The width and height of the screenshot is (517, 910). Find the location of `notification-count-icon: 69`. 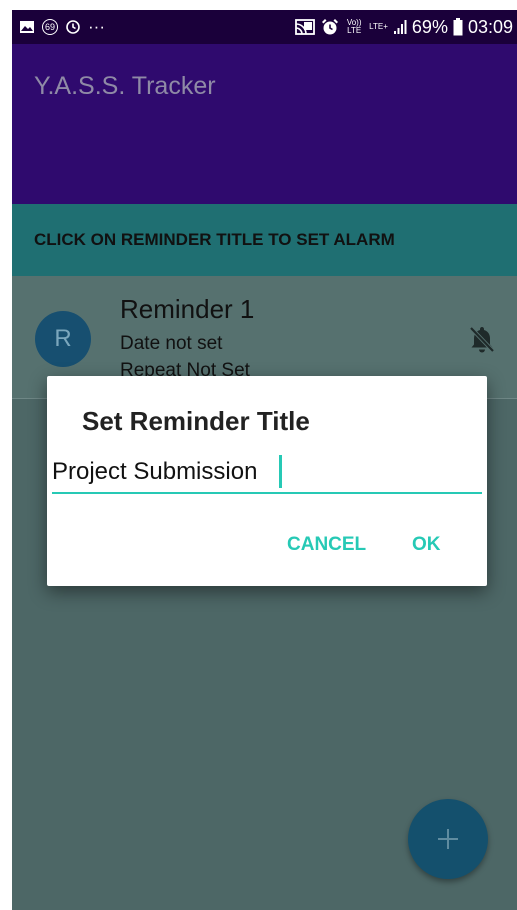

notification-count-icon: 69 is located at coordinates (50, 27).